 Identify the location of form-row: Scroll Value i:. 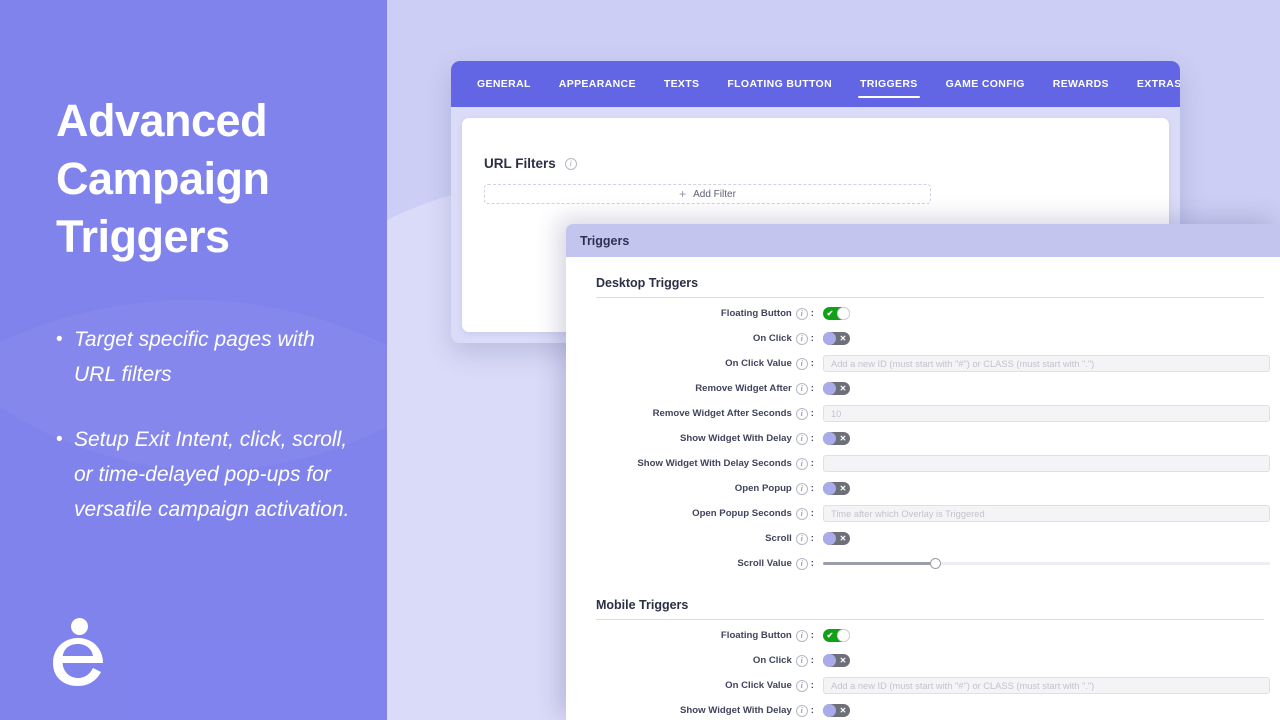
(933, 563).